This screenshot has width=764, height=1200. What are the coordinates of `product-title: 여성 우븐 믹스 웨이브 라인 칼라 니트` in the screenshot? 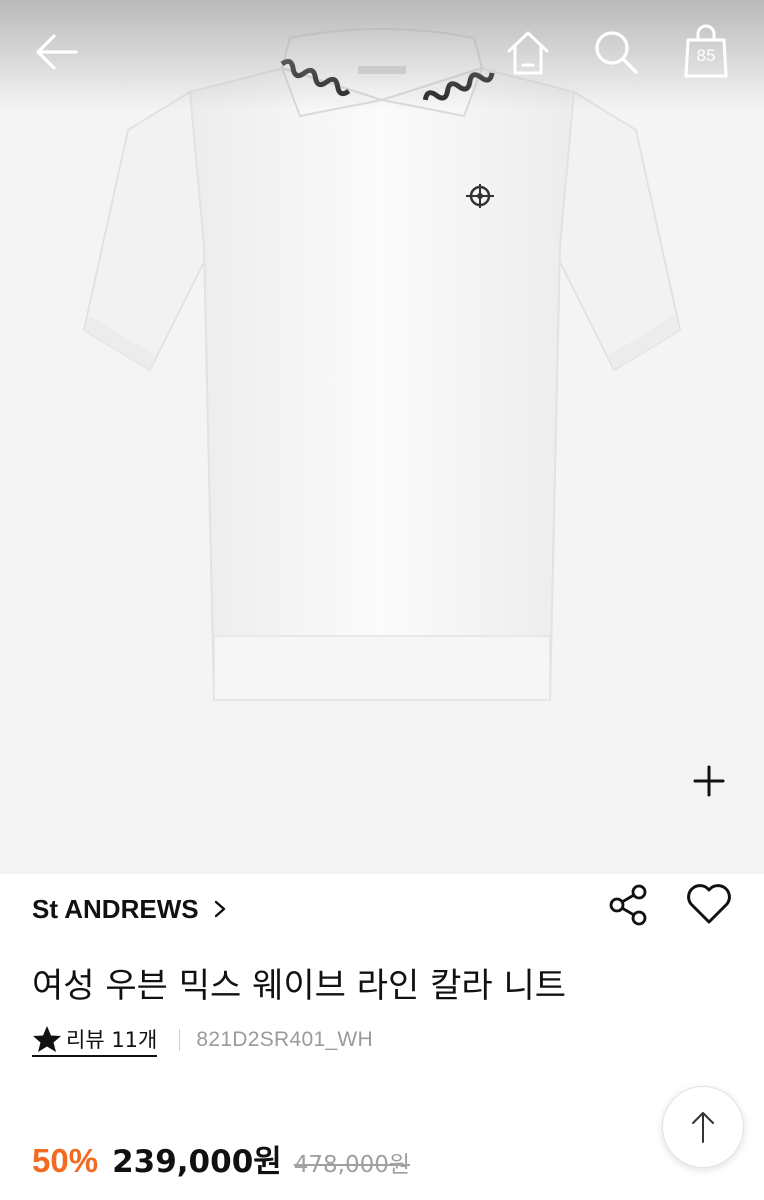 It's located at (299, 986).